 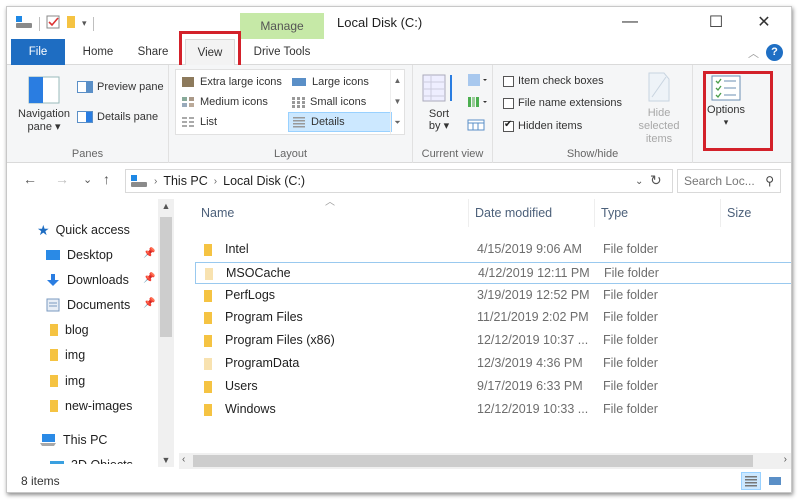 I want to click on layout-list: List, so click(x=197, y=122).